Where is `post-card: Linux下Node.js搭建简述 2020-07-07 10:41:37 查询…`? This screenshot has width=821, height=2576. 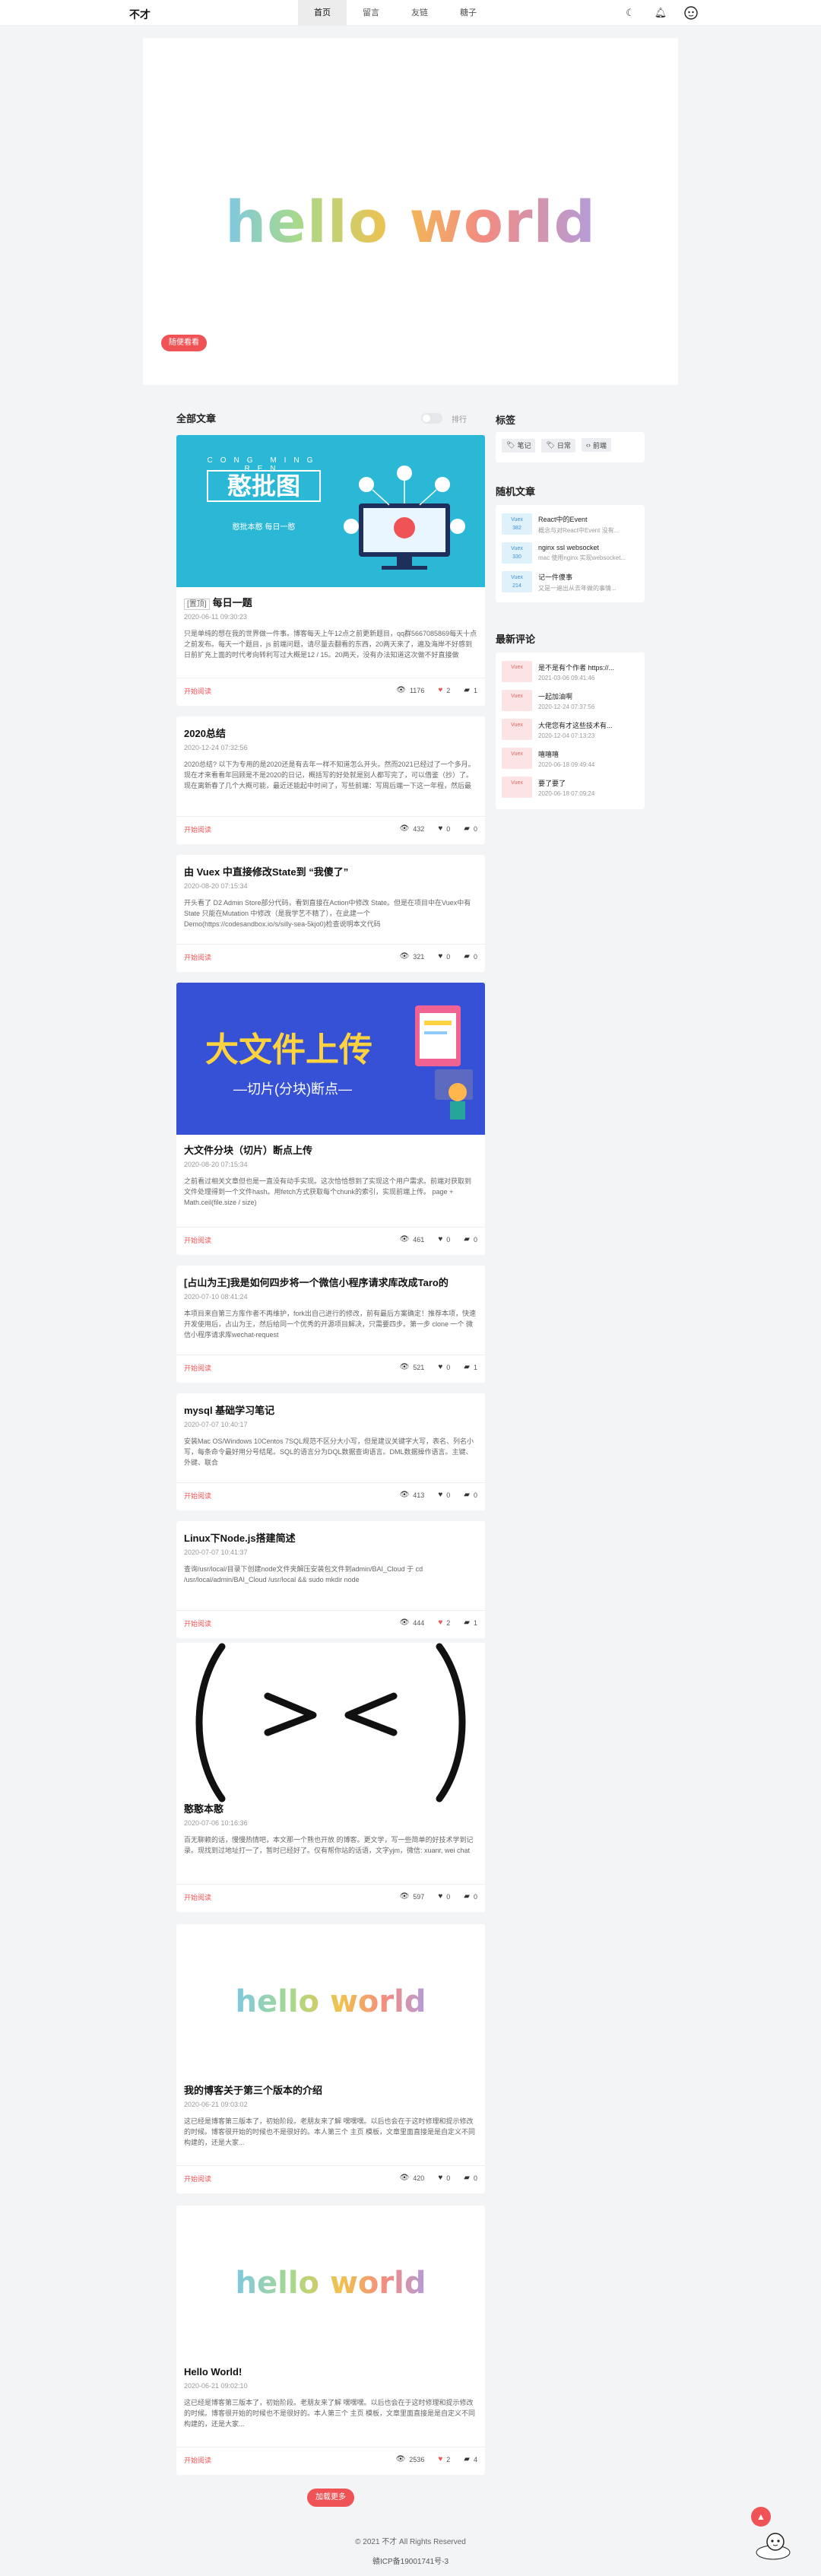 post-card: Linux下Node.js搭建简述 2020-07-07 10:41:37 查询… is located at coordinates (330, 1580).